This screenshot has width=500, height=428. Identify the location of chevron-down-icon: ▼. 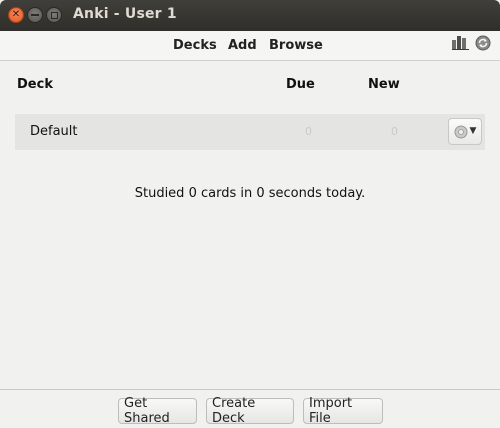
(473, 131).